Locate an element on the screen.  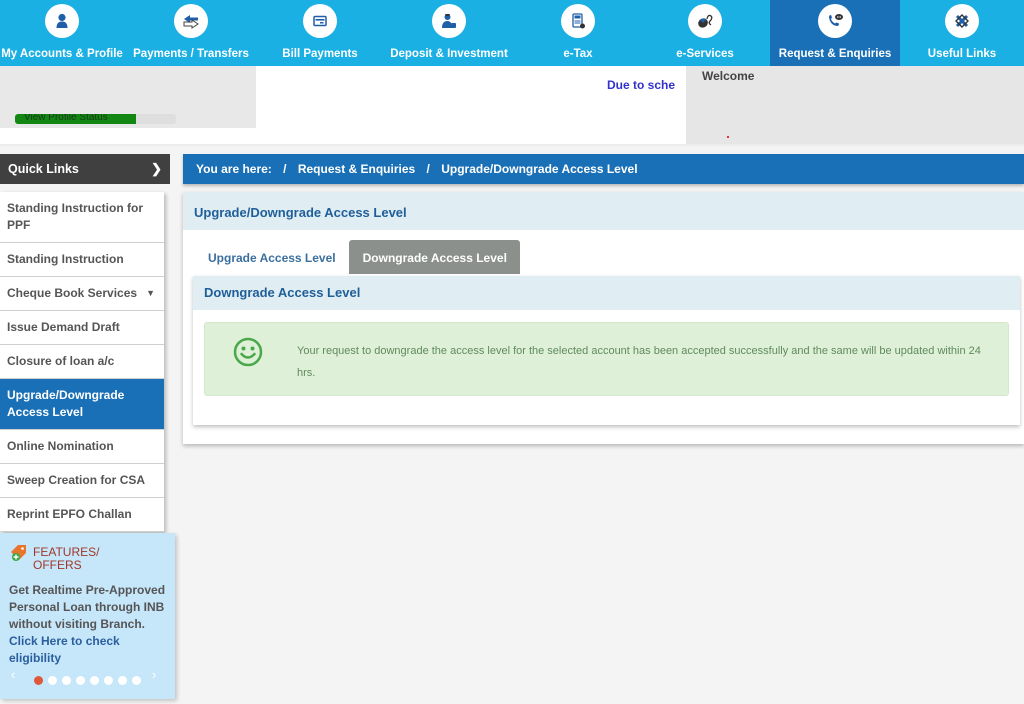
welcome-text: Welcome is located at coordinates (728, 76).